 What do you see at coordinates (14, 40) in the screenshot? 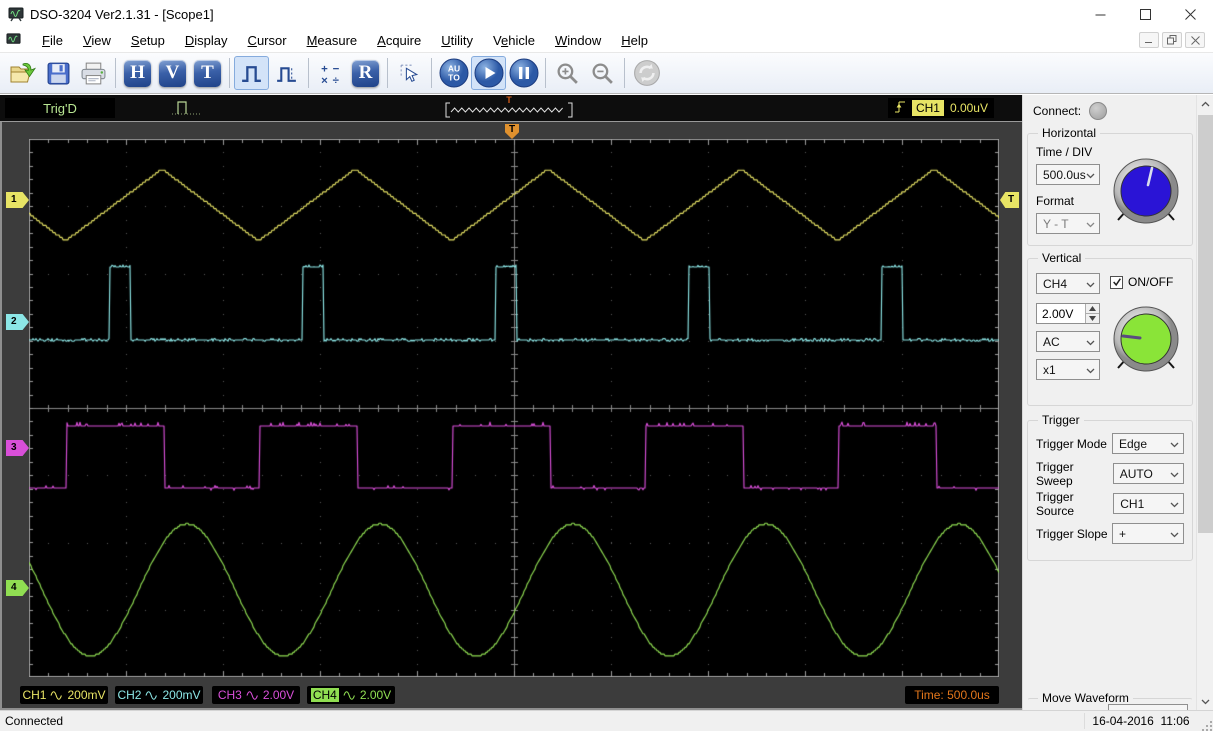
I see `document-icon` at bounding box center [14, 40].